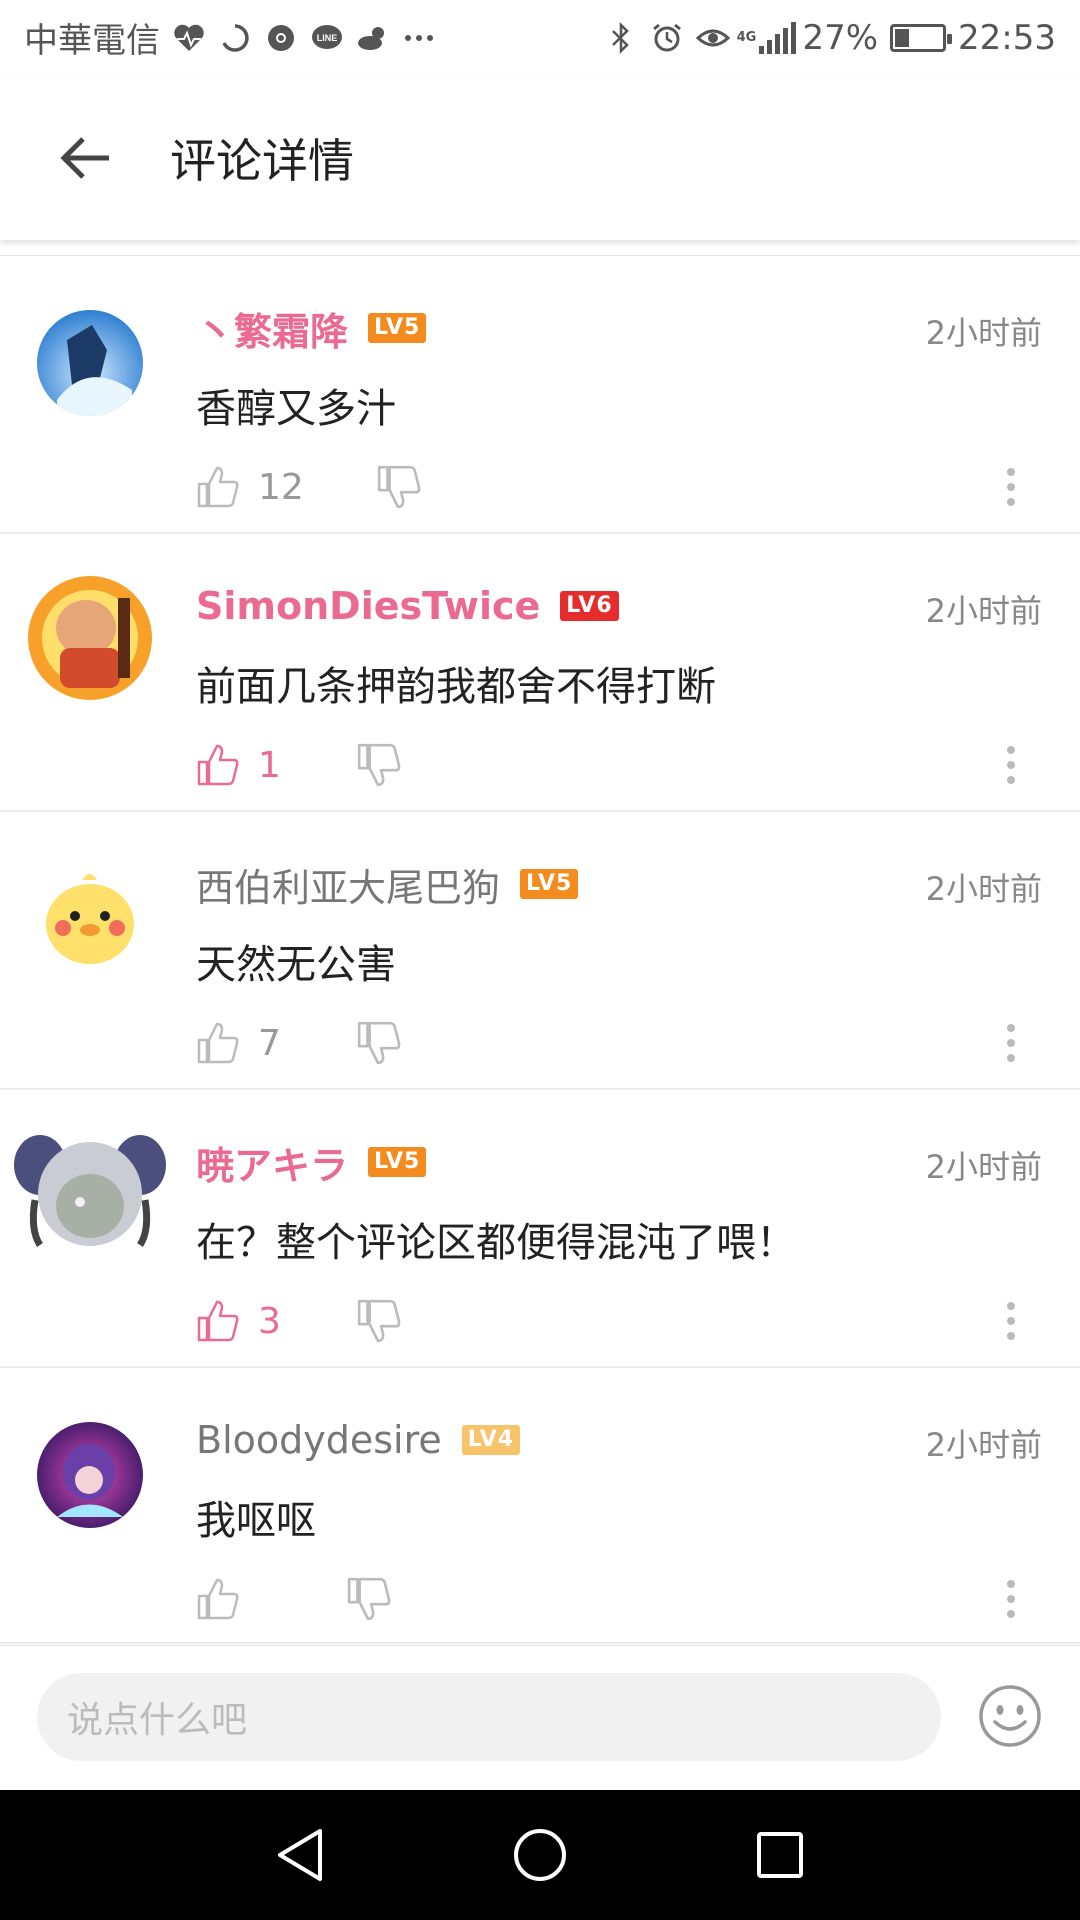 The image size is (1080, 1920). I want to click on comment-content: 前面几条押韵我都舍不得打断, so click(456, 687).